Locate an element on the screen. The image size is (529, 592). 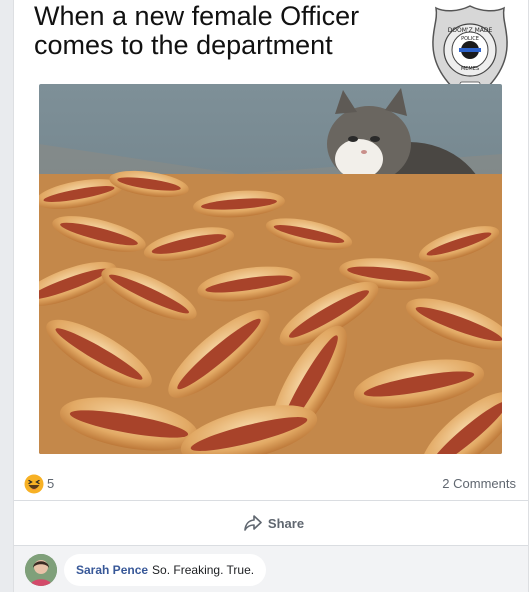
comment-bubble: Sarah Pence So. Freaking. True. is located at coordinates (165, 570).